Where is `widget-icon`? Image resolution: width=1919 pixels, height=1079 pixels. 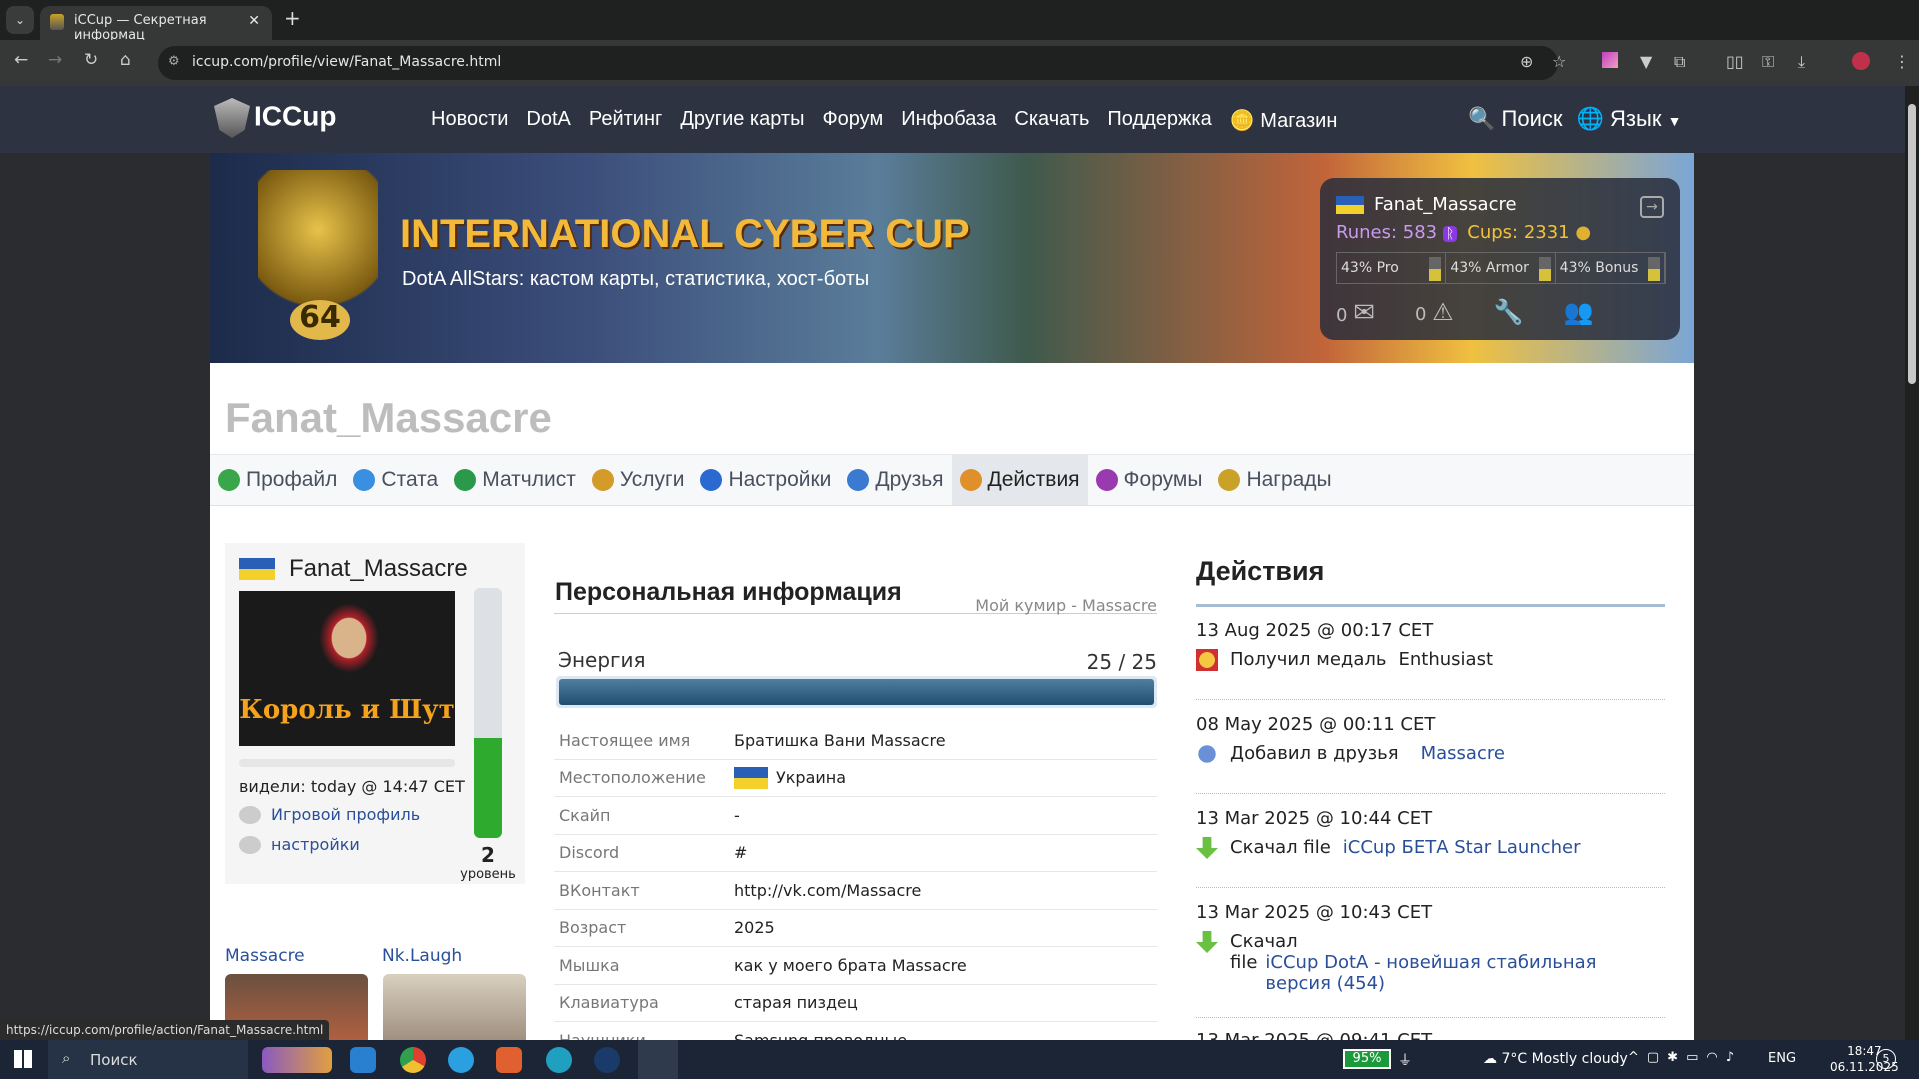
widget-icon is located at coordinates (297, 1060).